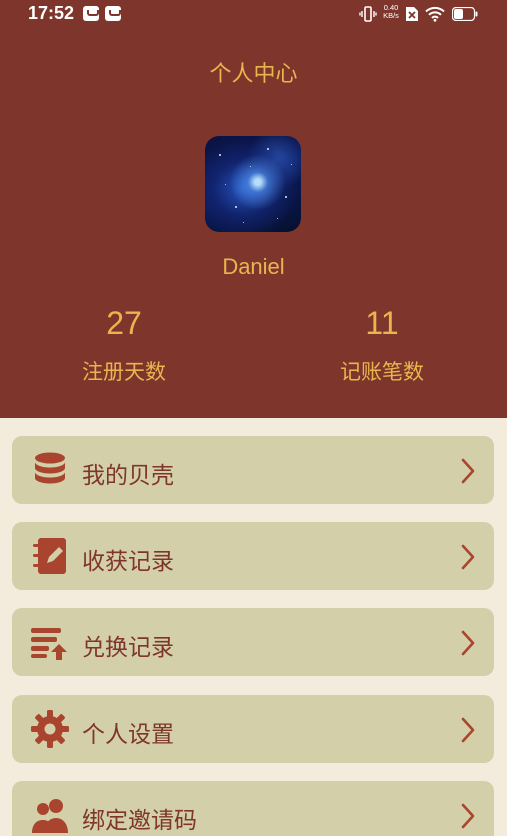 The width and height of the screenshot is (507, 836). What do you see at coordinates (419, 13) in the screenshot?
I see `system-icons: 0.40 KB/s` at bounding box center [419, 13].